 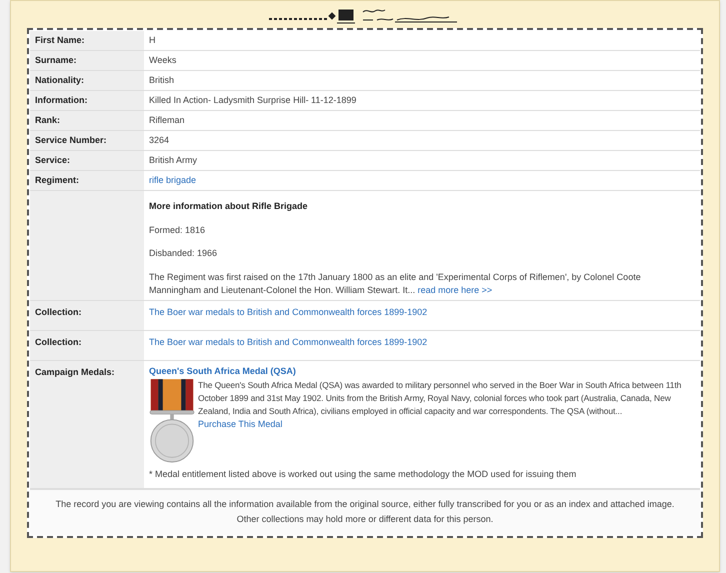 What do you see at coordinates (240, 424) in the screenshot?
I see `purchase-link: Purchase This Medal` at bounding box center [240, 424].